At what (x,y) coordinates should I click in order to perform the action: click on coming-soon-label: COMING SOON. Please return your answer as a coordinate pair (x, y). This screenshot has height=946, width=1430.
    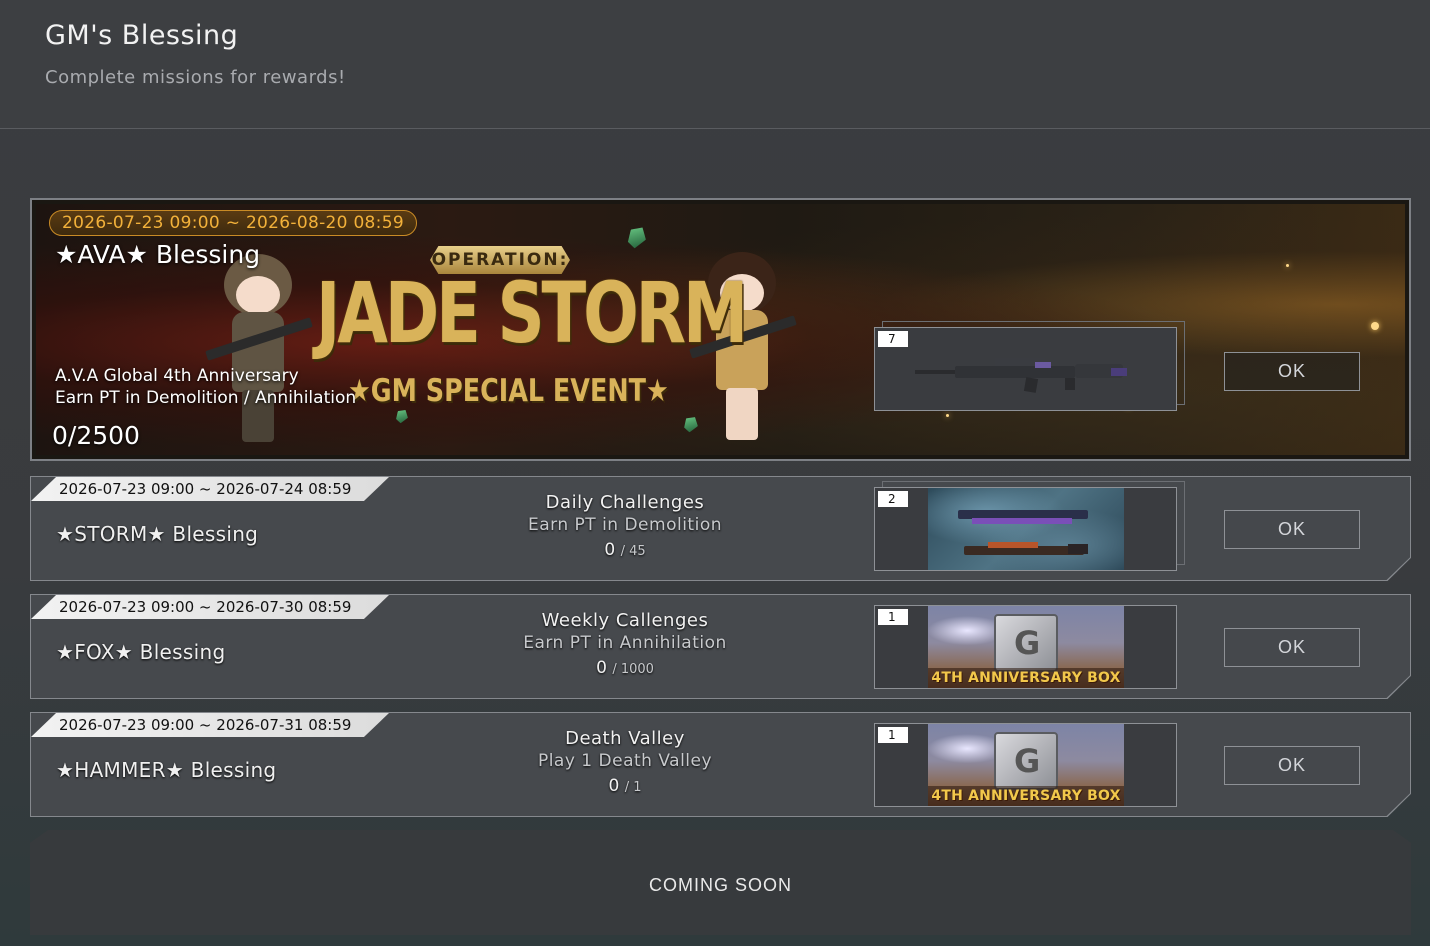
    Looking at the image, I should click on (720, 885).